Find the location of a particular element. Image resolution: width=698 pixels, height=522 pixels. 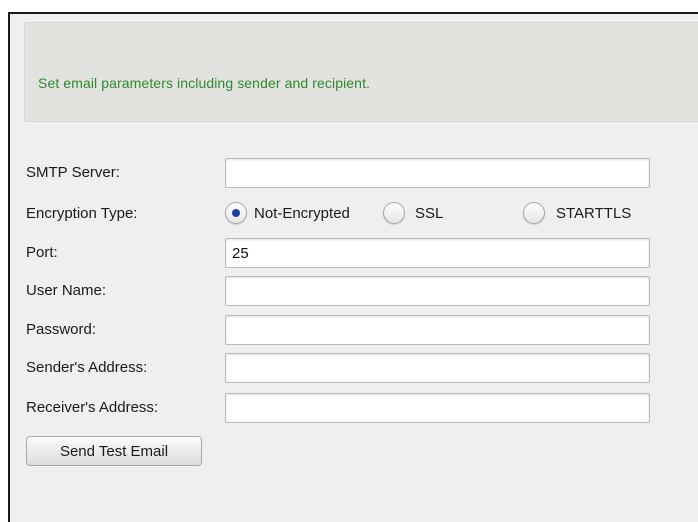

send-test-email-button: Send Test Email is located at coordinates (114, 451).